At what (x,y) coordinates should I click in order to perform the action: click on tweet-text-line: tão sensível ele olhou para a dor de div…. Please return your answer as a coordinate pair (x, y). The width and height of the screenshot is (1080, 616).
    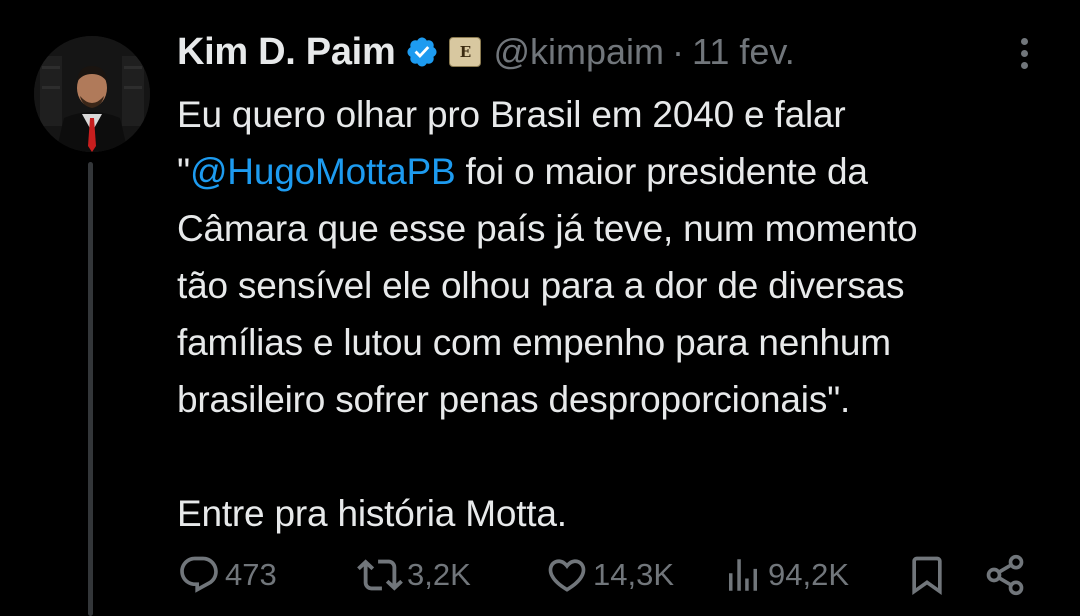
    Looking at the image, I should click on (541, 285).